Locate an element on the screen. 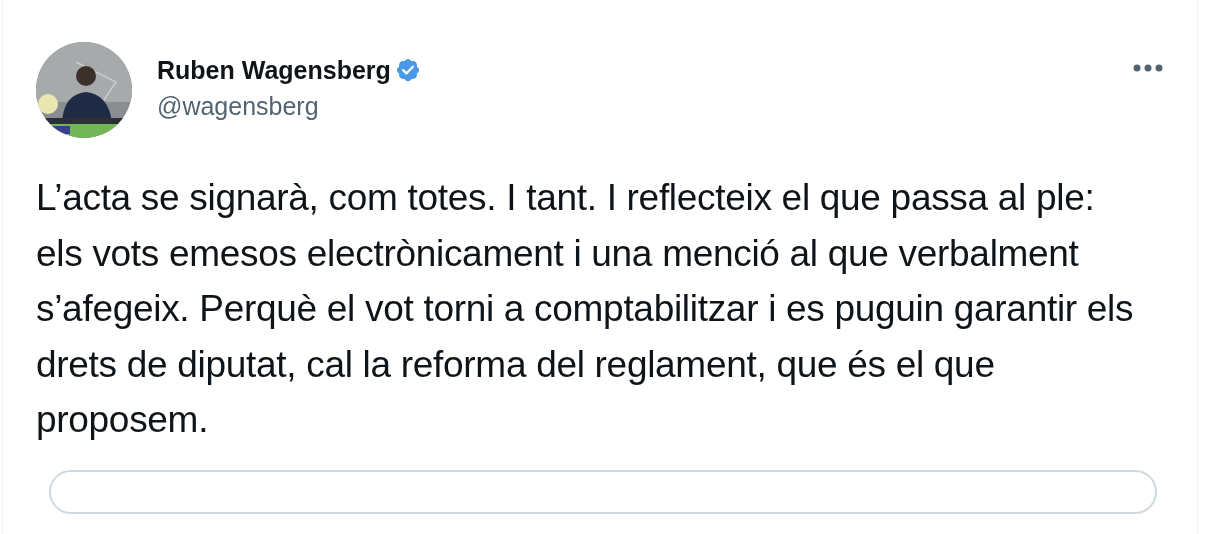 The height and width of the screenshot is (534, 1206). author-handle: @wagensberg is located at coordinates (289, 106).